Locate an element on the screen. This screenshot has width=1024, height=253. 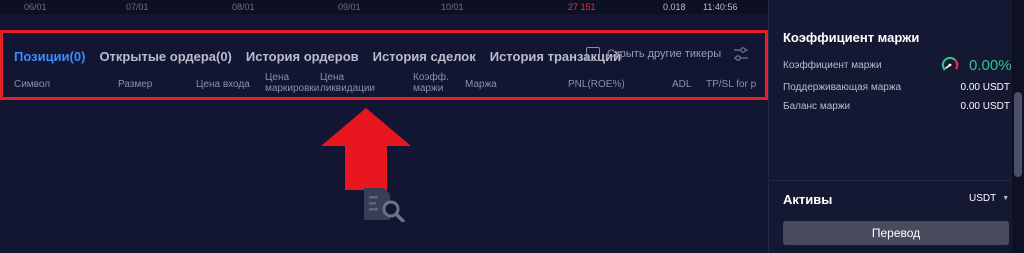
red-arrow-annotation is located at coordinates (366, 149).